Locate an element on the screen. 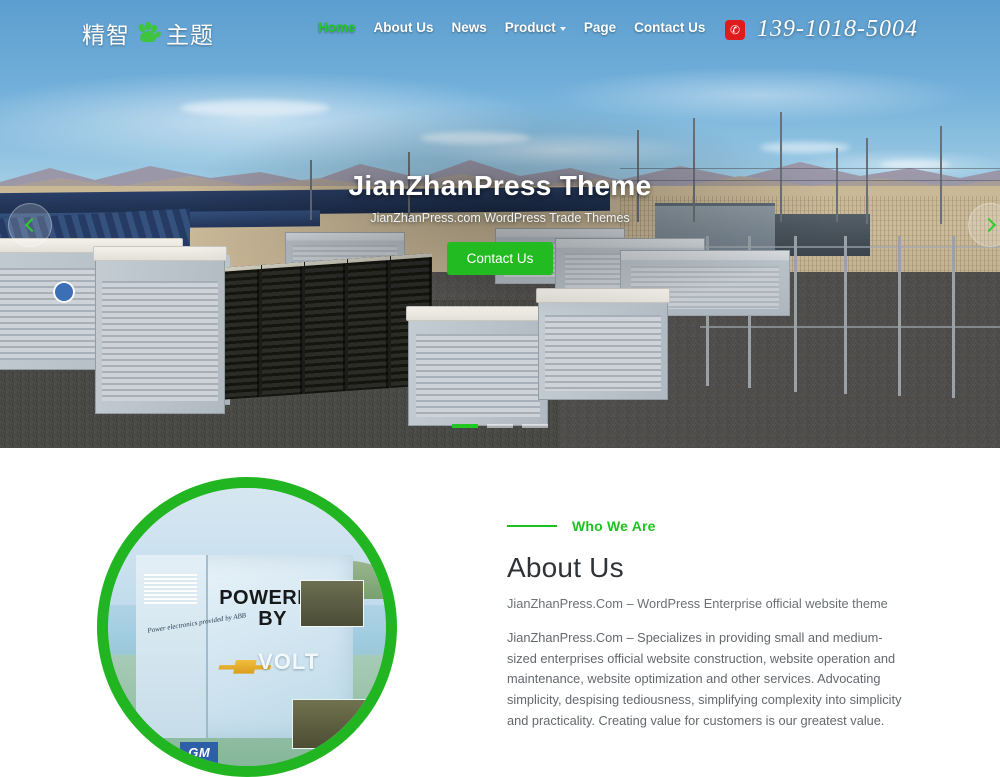  phone-number: 139-1018-5004 is located at coordinates (837, 29).